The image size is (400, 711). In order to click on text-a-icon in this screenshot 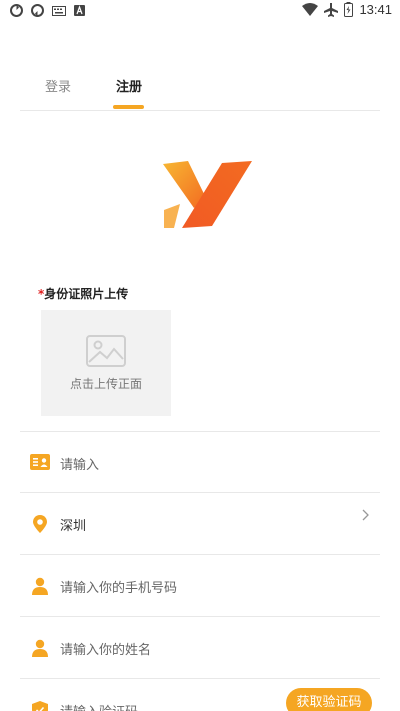, I will do `click(79, 10)`.